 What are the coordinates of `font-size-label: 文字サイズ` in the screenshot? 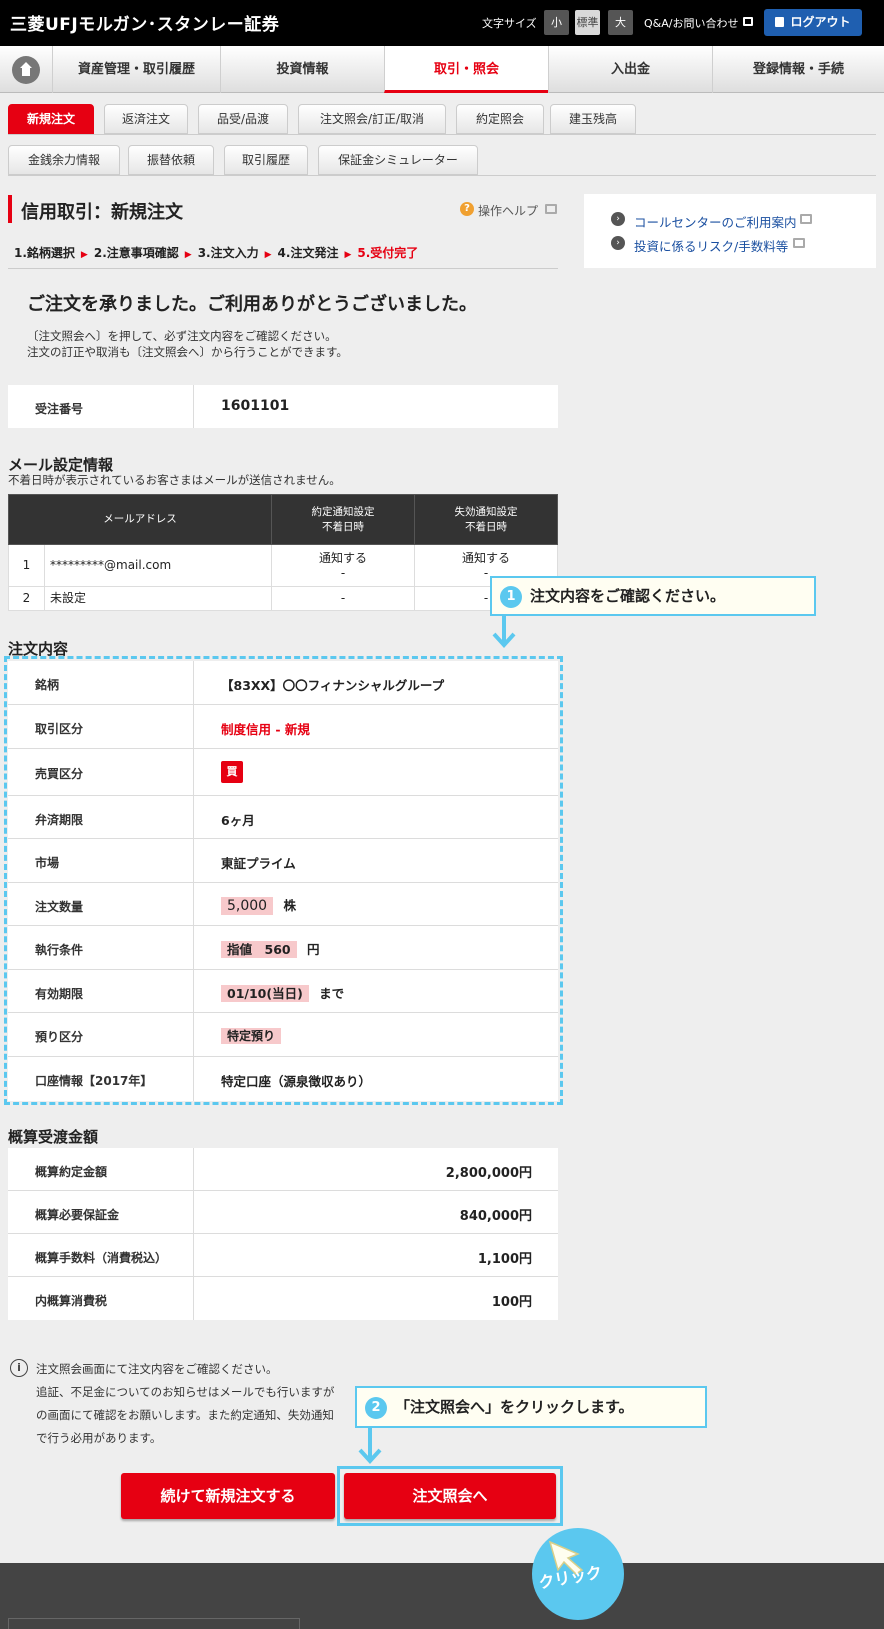 It's located at (509, 23).